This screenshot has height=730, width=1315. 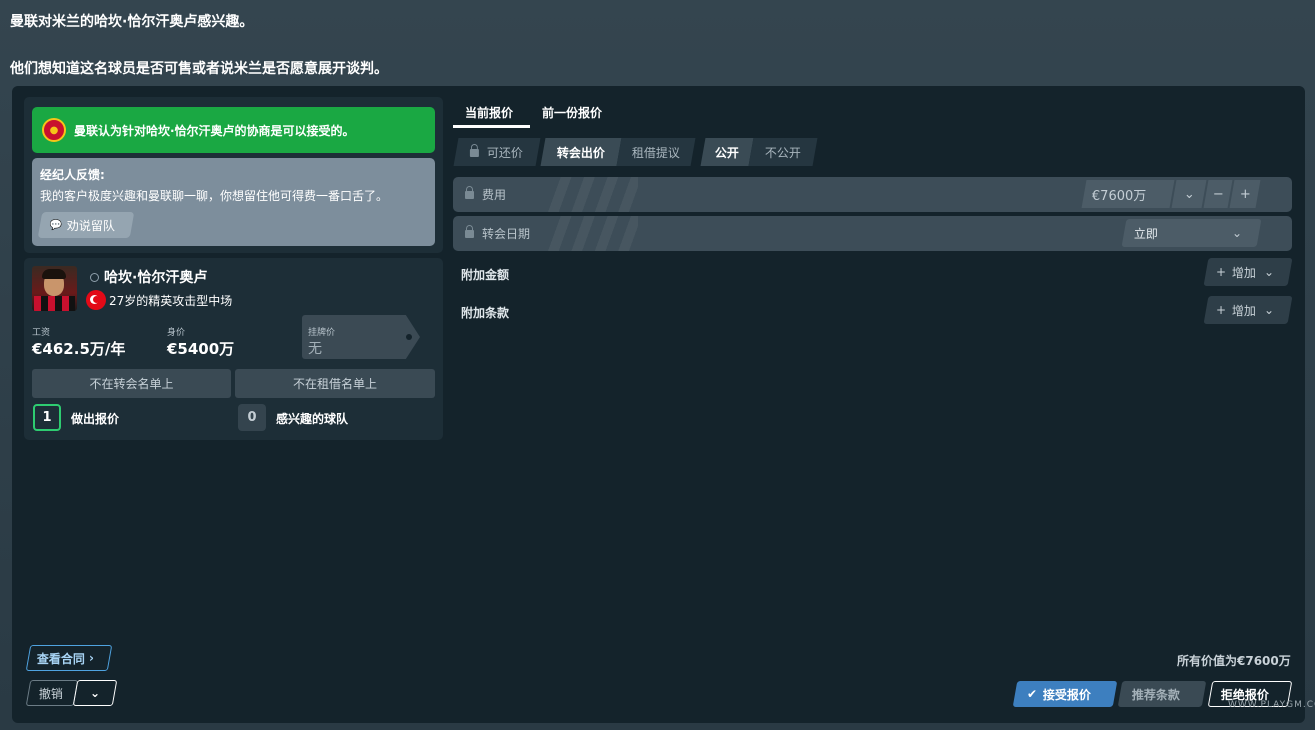 What do you see at coordinates (1162, 694) in the screenshot?
I see `suggest-terms-button: 推荐条款` at bounding box center [1162, 694].